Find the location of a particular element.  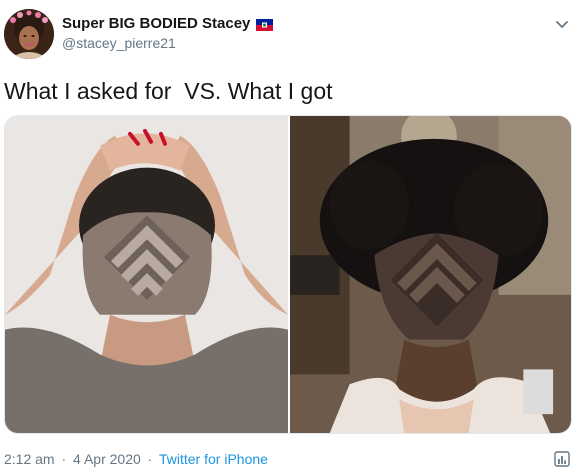

chevron-down-icon is located at coordinates (562, 24).